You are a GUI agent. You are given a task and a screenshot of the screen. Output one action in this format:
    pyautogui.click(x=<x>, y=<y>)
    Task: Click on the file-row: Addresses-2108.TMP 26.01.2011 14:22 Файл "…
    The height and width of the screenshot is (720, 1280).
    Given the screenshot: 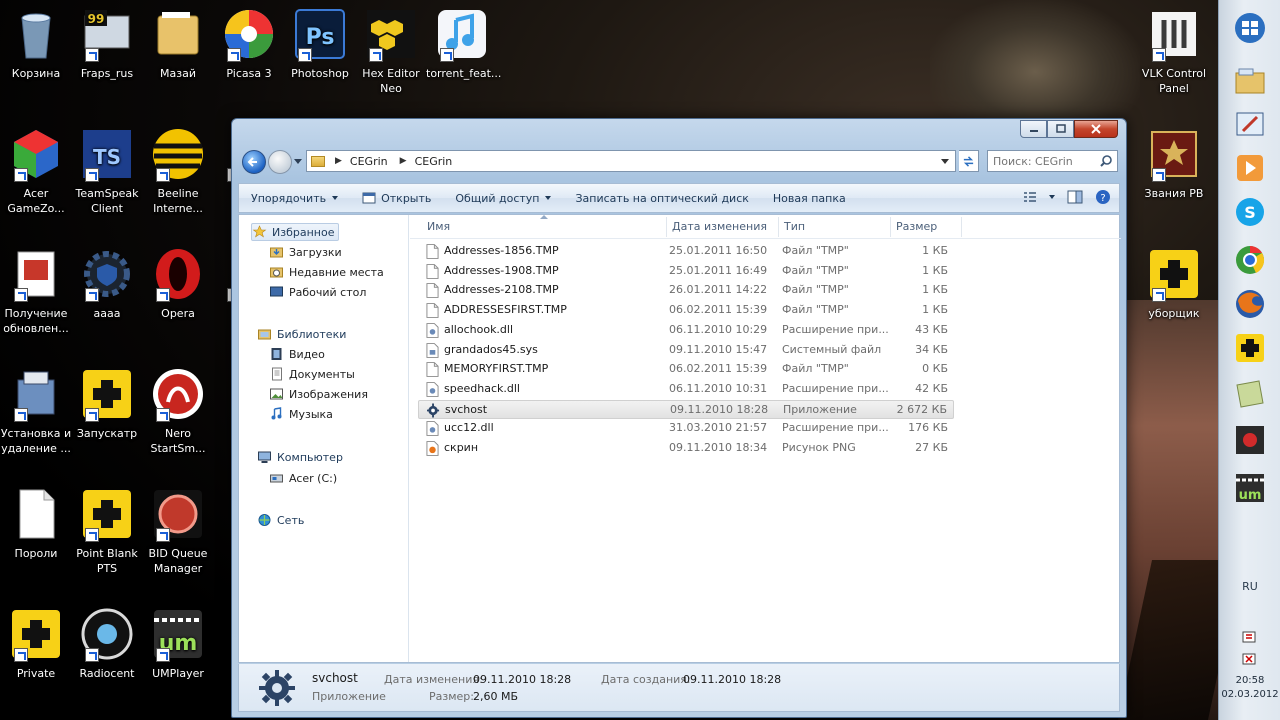 What is the action you would take?
    pyautogui.click(x=686, y=290)
    